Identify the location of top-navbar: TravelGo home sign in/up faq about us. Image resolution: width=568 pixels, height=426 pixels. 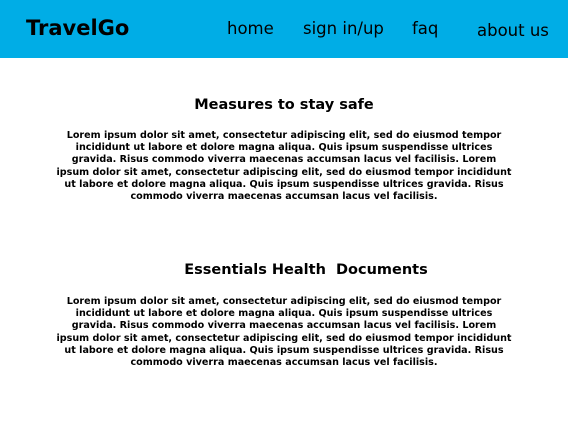
(284, 29).